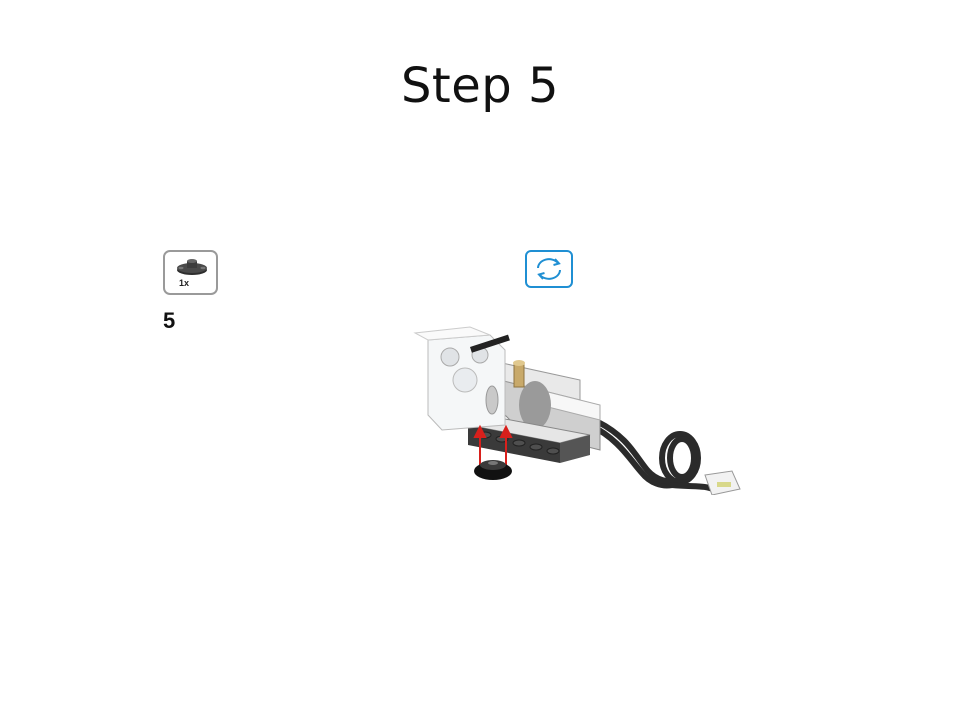 The height and width of the screenshot is (720, 960). Describe the element at coordinates (169, 320) in the screenshot. I see `step-number: 5` at that location.